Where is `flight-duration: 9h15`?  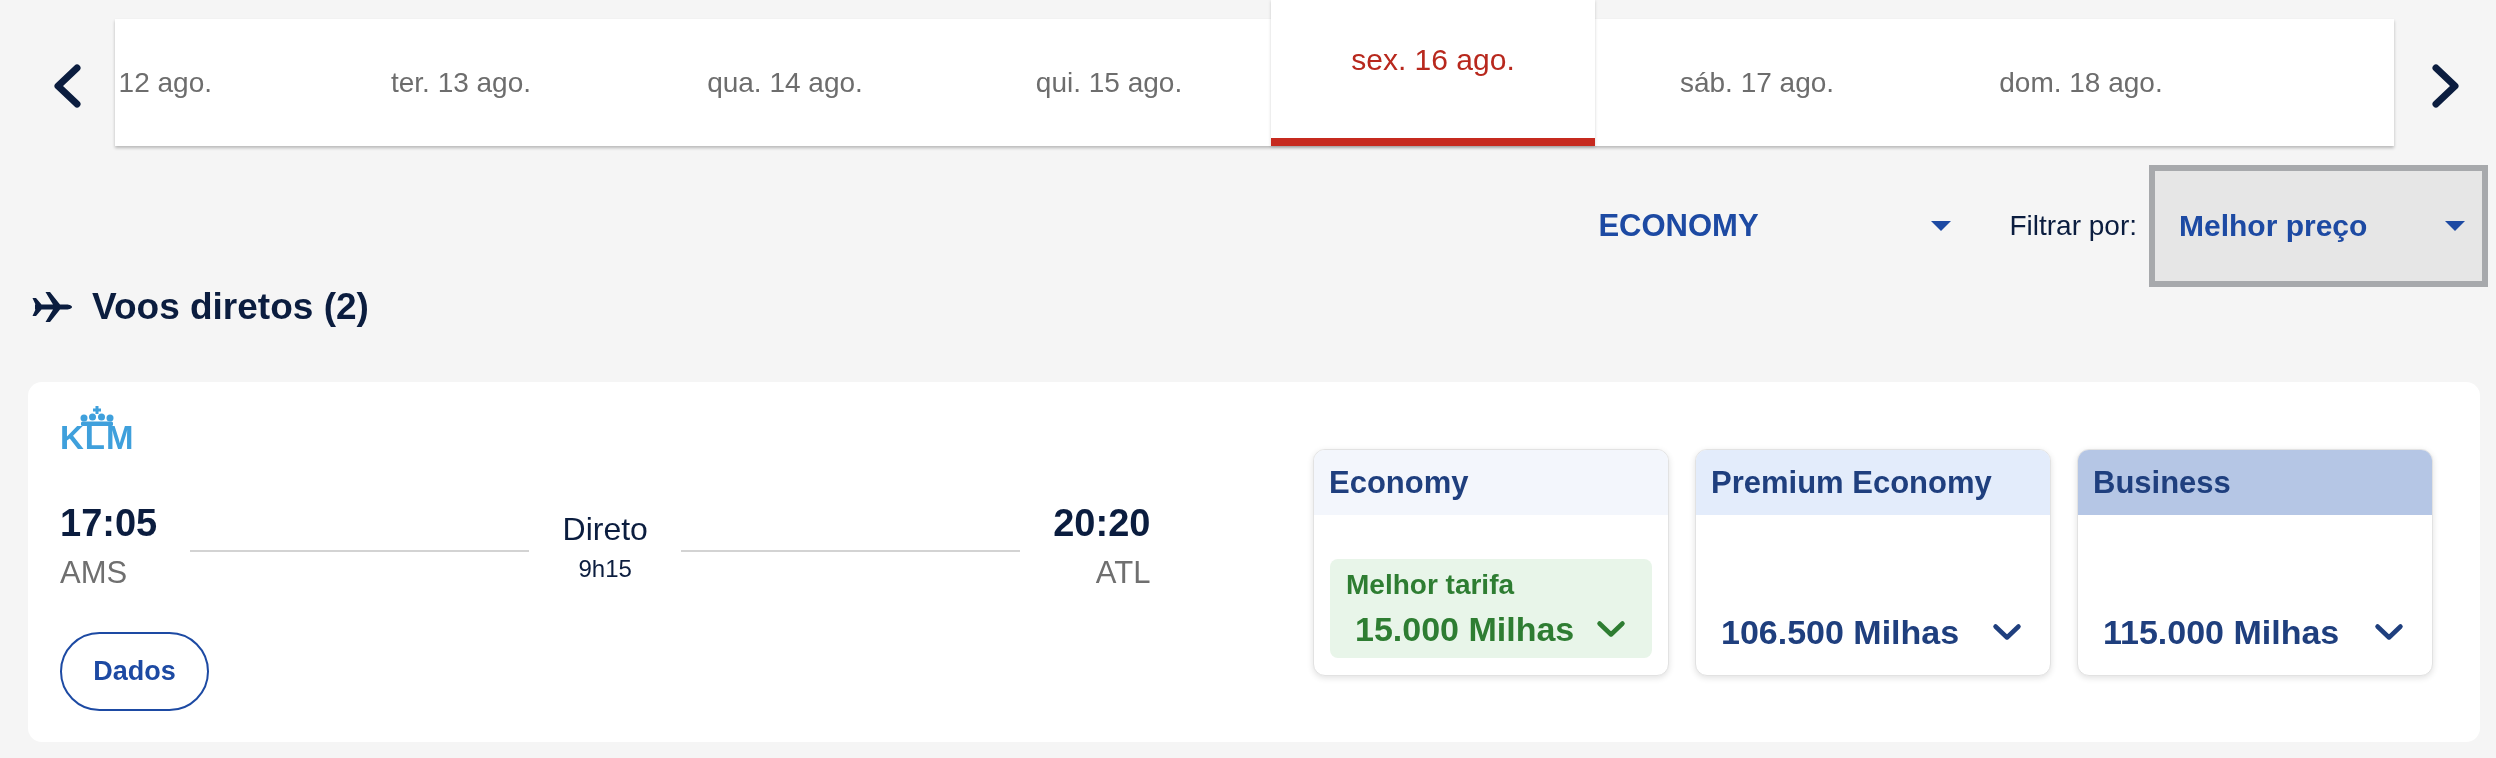 flight-duration: 9h15 is located at coordinates (605, 569).